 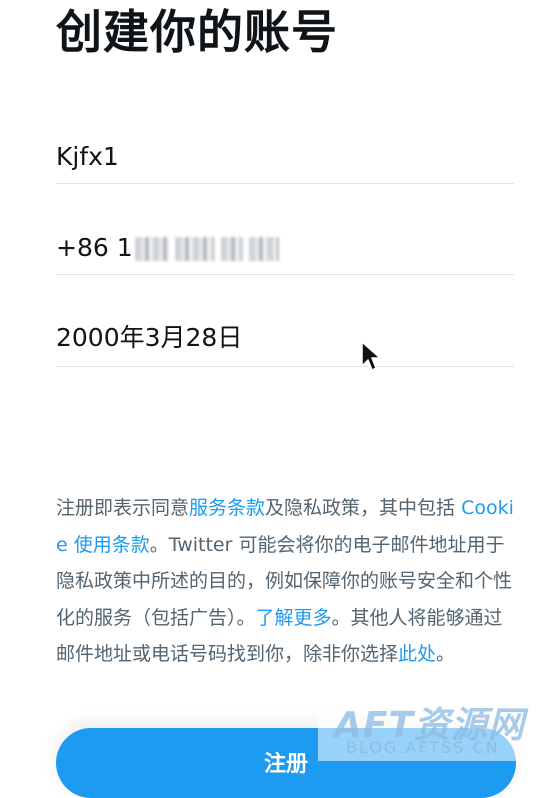 What do you see at coordinates (294, 618) in the screenshot?
I see `learn-more-link: 了解更多` at bounding box center [294, 618].